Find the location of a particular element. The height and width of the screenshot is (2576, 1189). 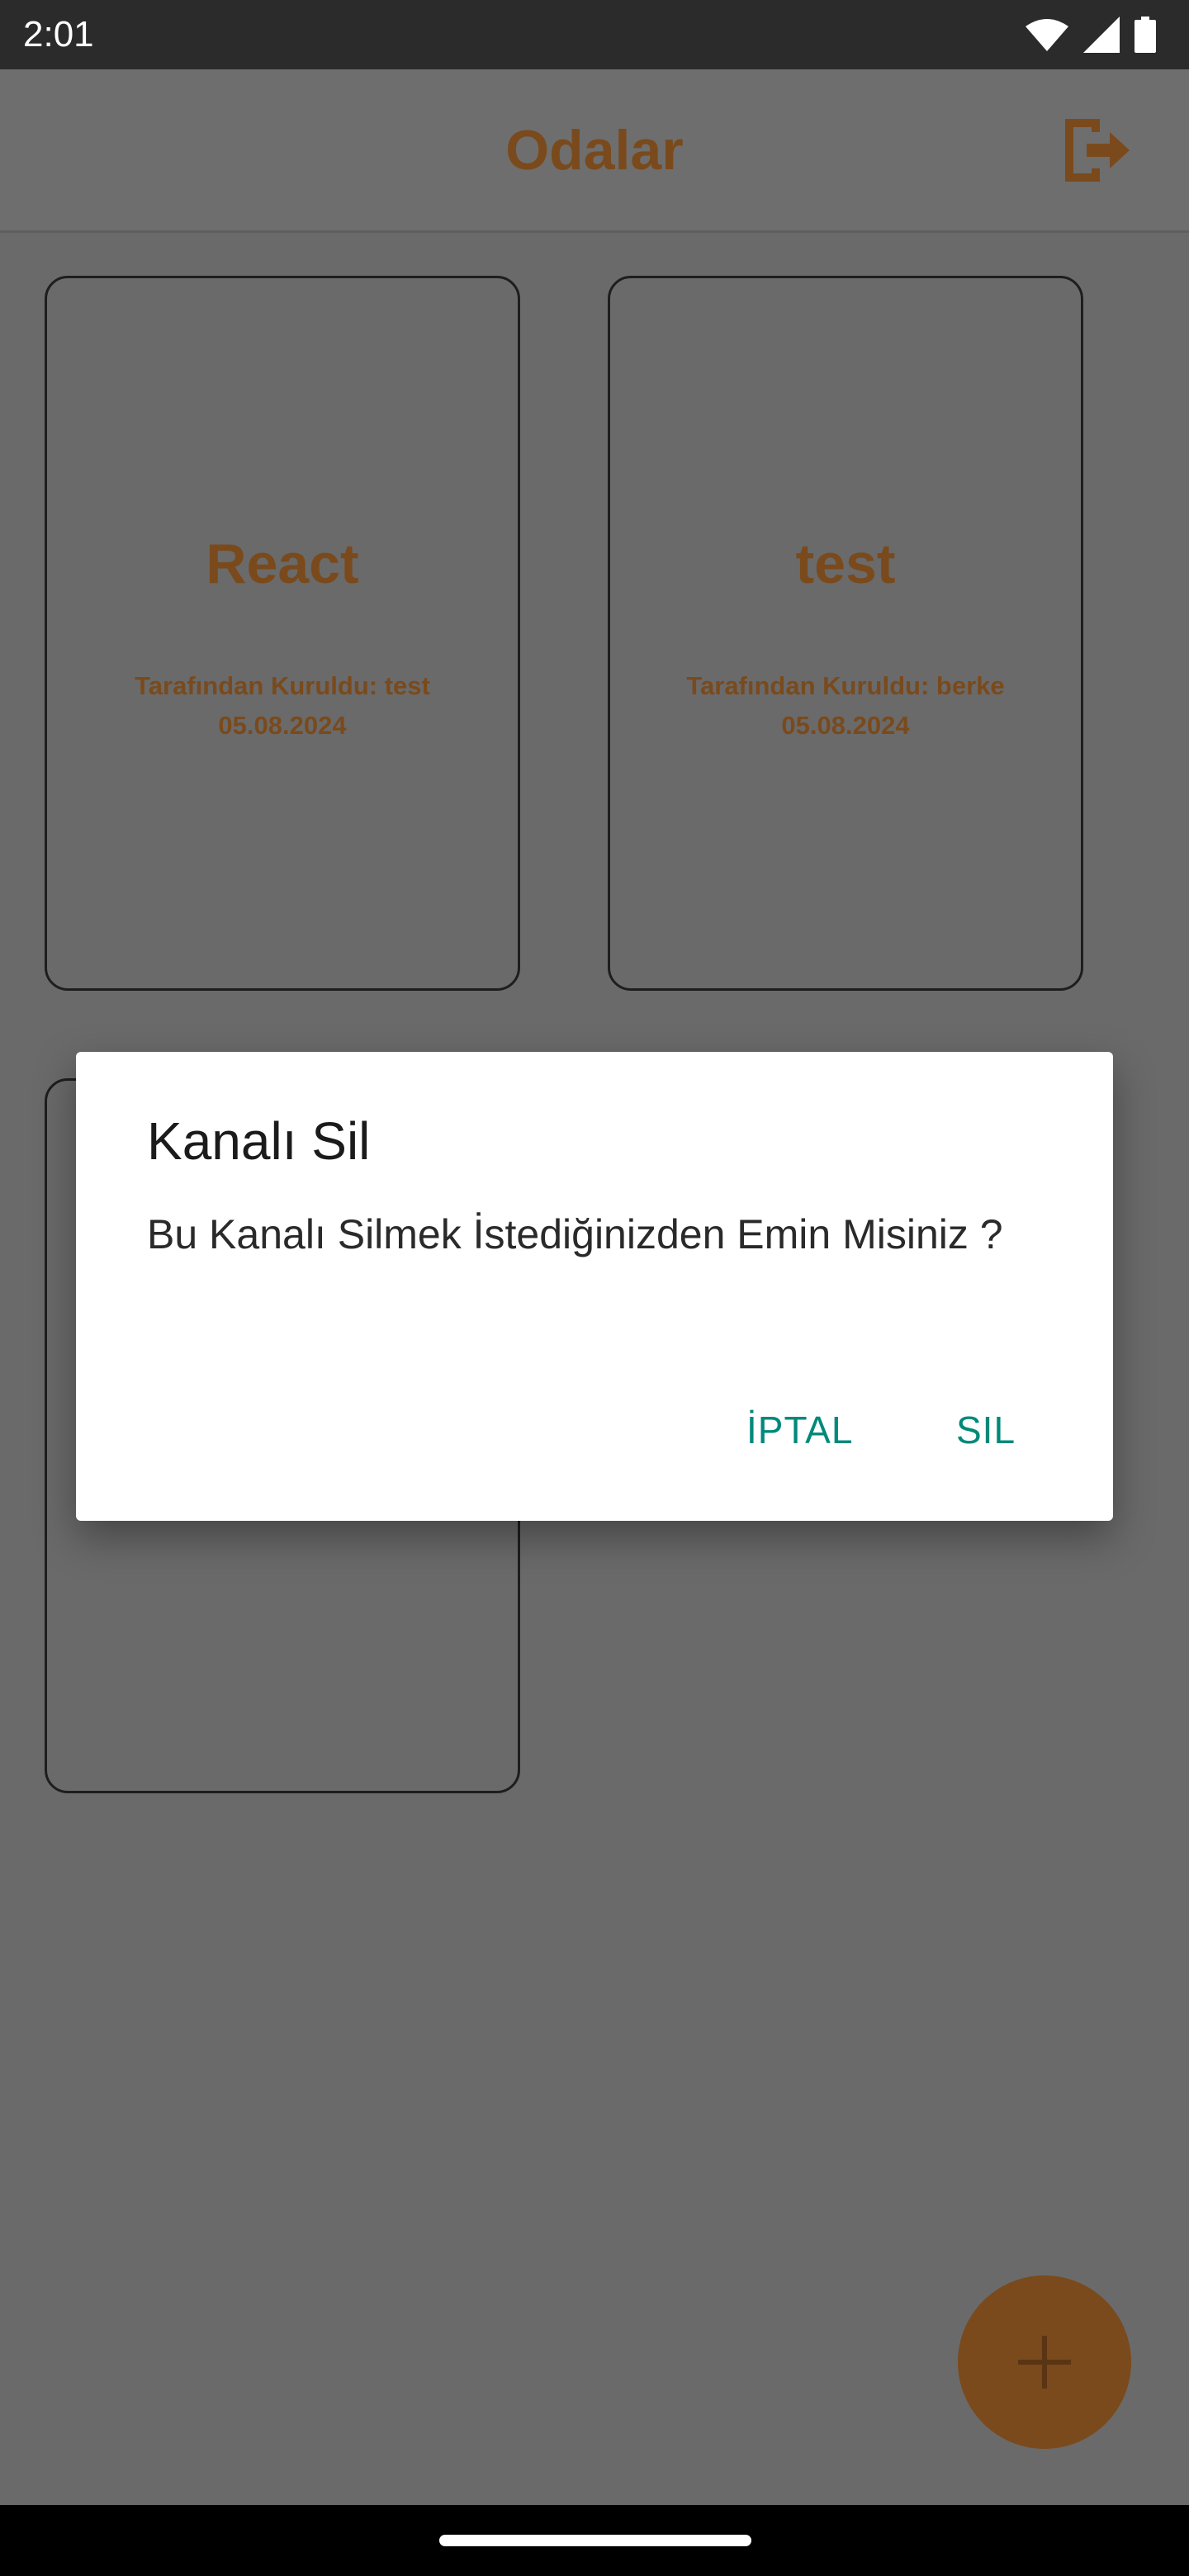

app-bar: Odalar is located at coordinates (594, 151).